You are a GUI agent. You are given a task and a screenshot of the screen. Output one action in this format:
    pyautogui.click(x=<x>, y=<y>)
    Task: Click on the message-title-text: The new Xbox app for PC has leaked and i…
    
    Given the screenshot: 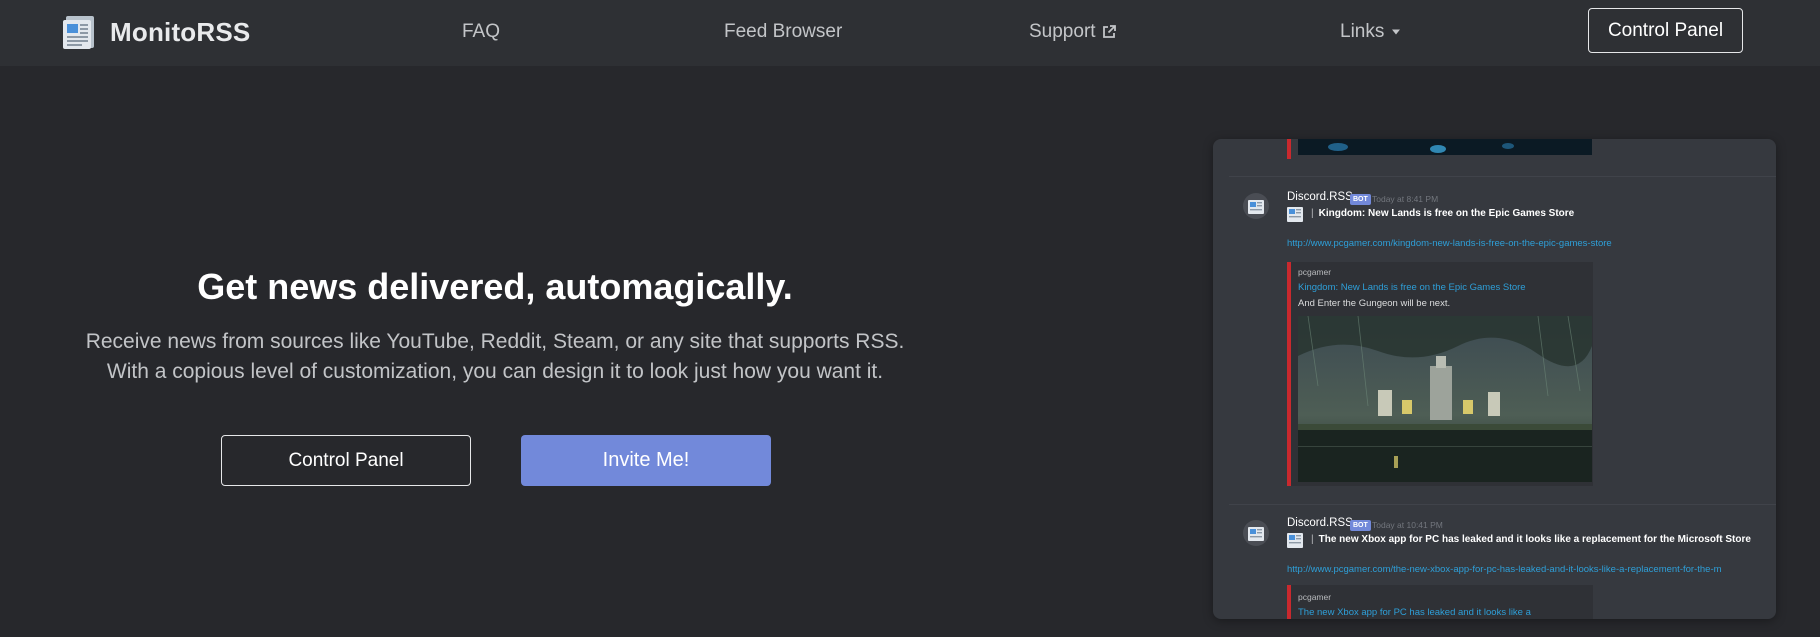 What is the action you would take?
    pyautogui.click(x=1534, y=539)
    